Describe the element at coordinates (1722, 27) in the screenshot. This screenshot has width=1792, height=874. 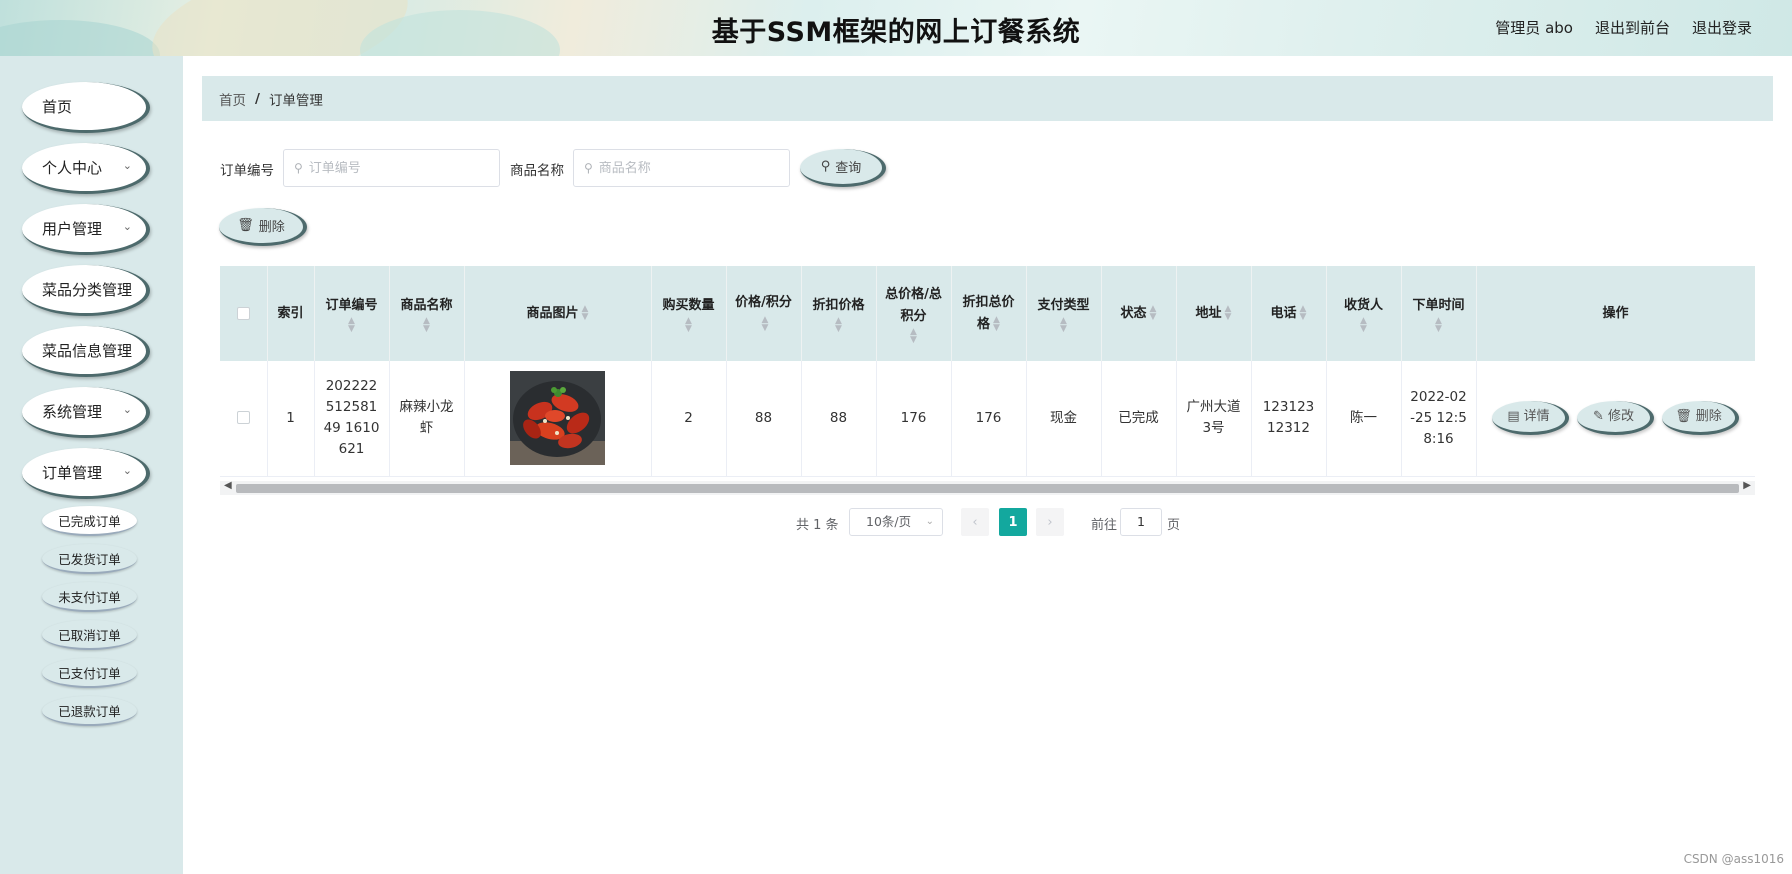
I see `logout-link: 退出登录` at that location.